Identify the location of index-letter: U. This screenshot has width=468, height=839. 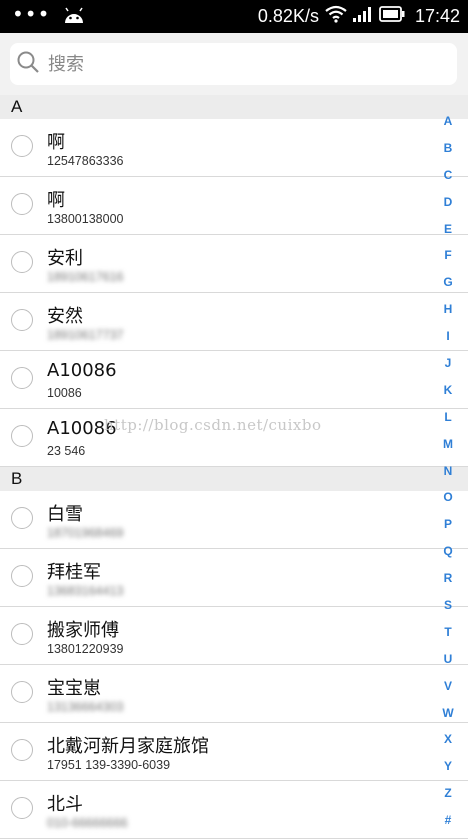
(448, 659).